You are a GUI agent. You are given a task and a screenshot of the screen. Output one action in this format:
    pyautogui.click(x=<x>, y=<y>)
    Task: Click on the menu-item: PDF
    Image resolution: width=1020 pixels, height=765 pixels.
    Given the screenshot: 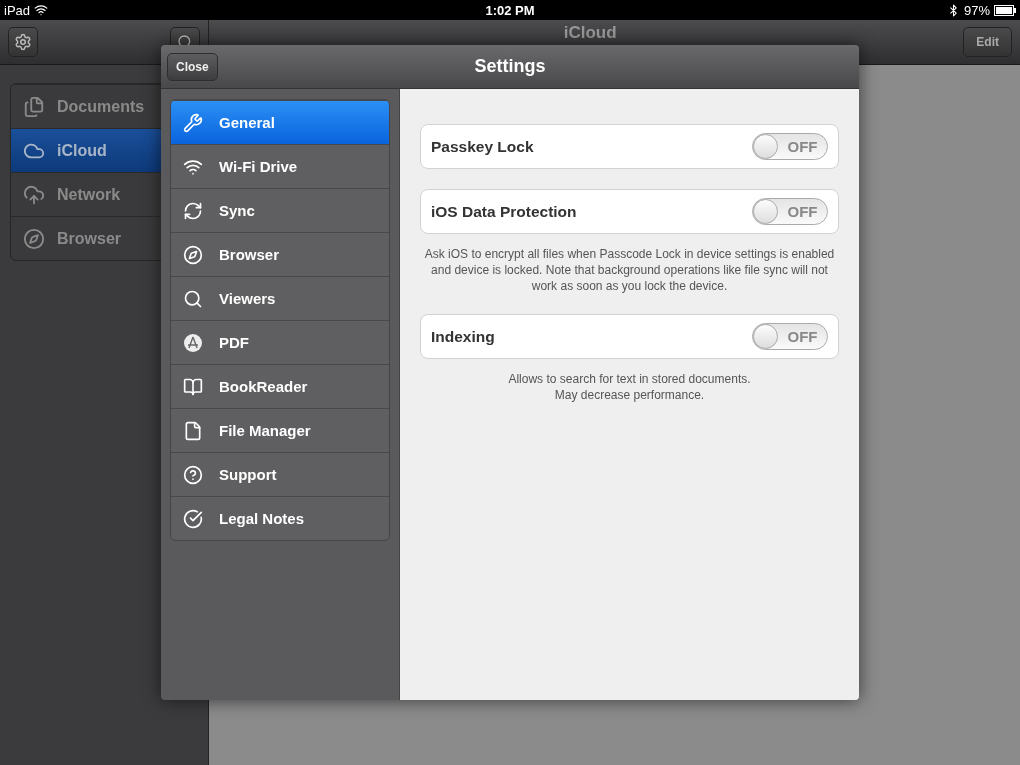 What is the action you would take?
    pyautogui.click(x=280, y=342)
    